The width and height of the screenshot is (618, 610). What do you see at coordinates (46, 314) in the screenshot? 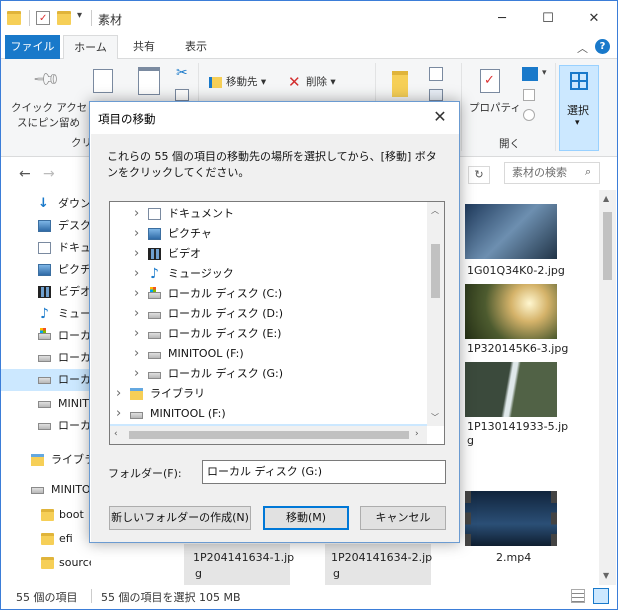
I see `nav-item: ♪ ミュージ` at bounding box center [46, 314].